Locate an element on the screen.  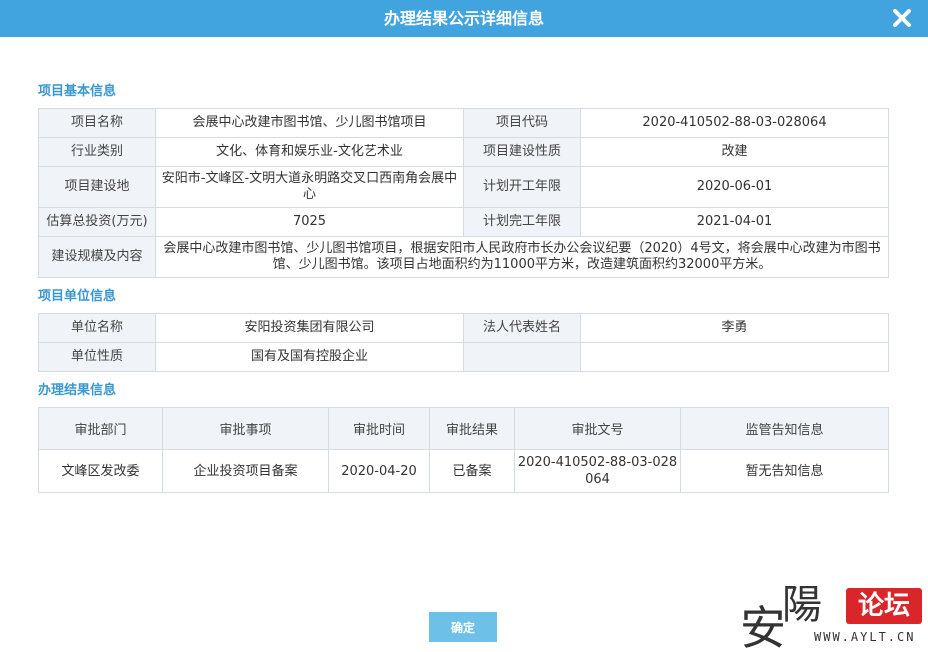
value-construction-nature: 改建 is located at coordinates (734, 152).